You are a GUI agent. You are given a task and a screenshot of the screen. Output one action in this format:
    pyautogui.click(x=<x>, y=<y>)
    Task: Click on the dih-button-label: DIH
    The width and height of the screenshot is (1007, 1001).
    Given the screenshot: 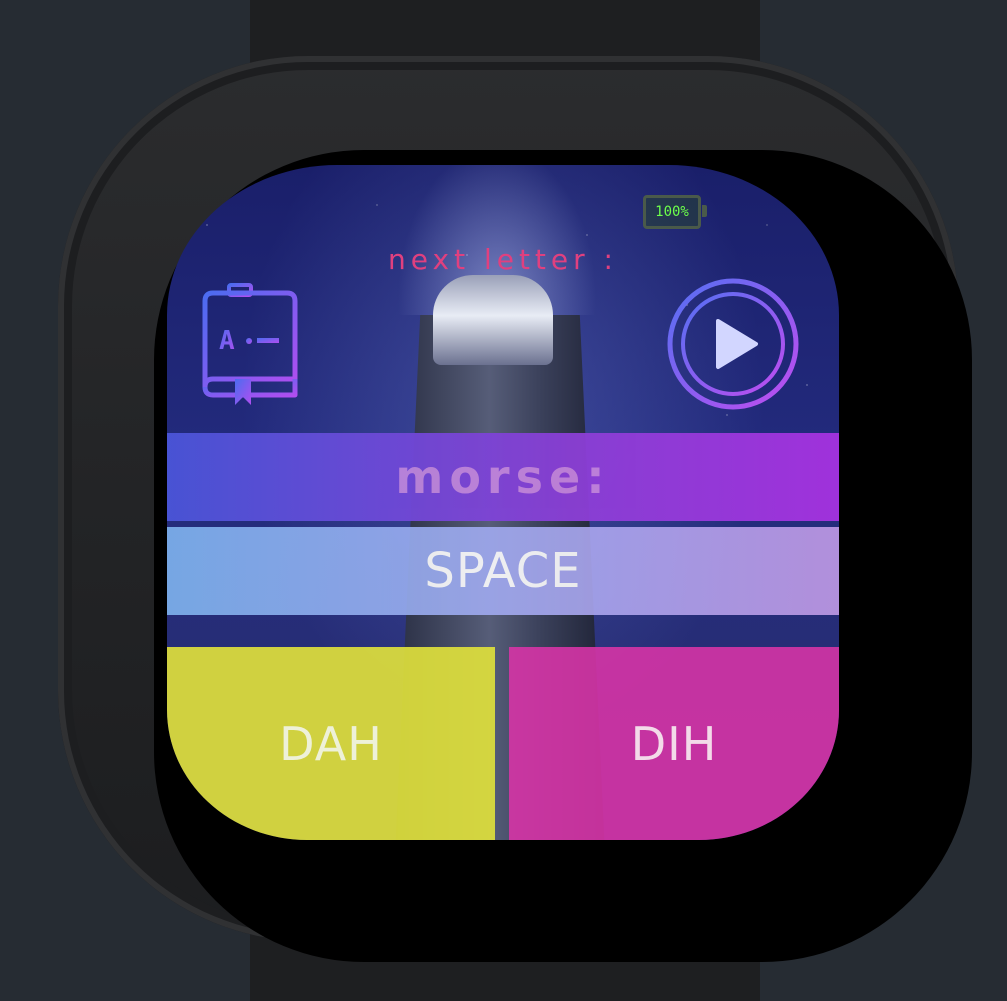 What is the action you would take?
    pyautogui.click(x=674, y=744)
    